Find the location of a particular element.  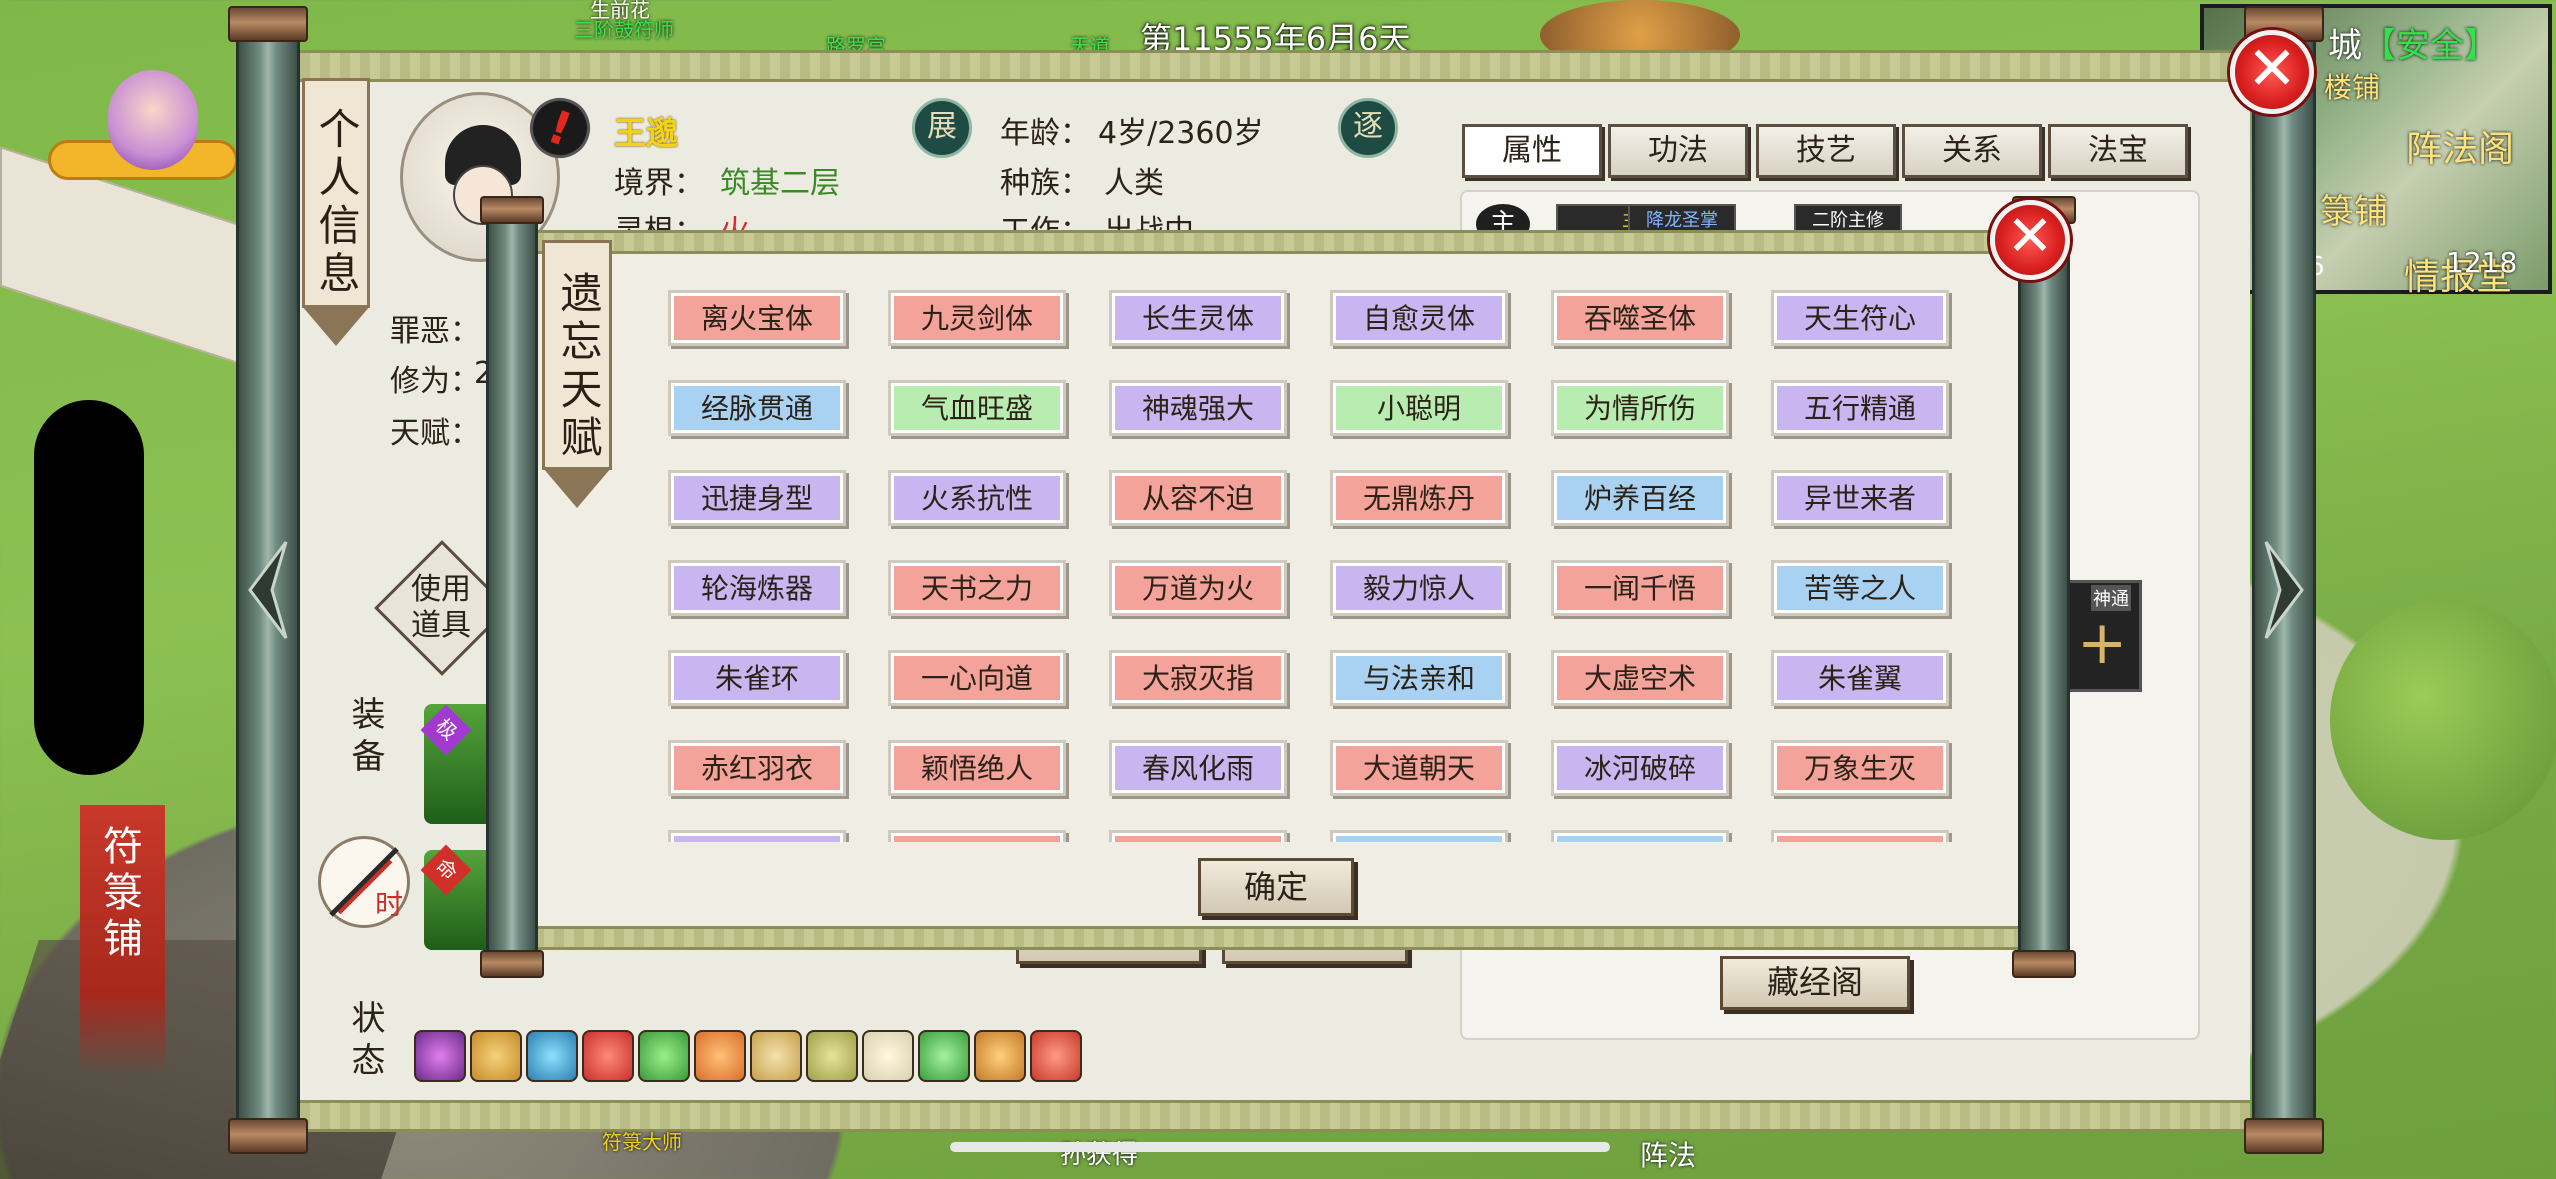

talent-option: 长生灵体 is located at coordinates (1198, 318).